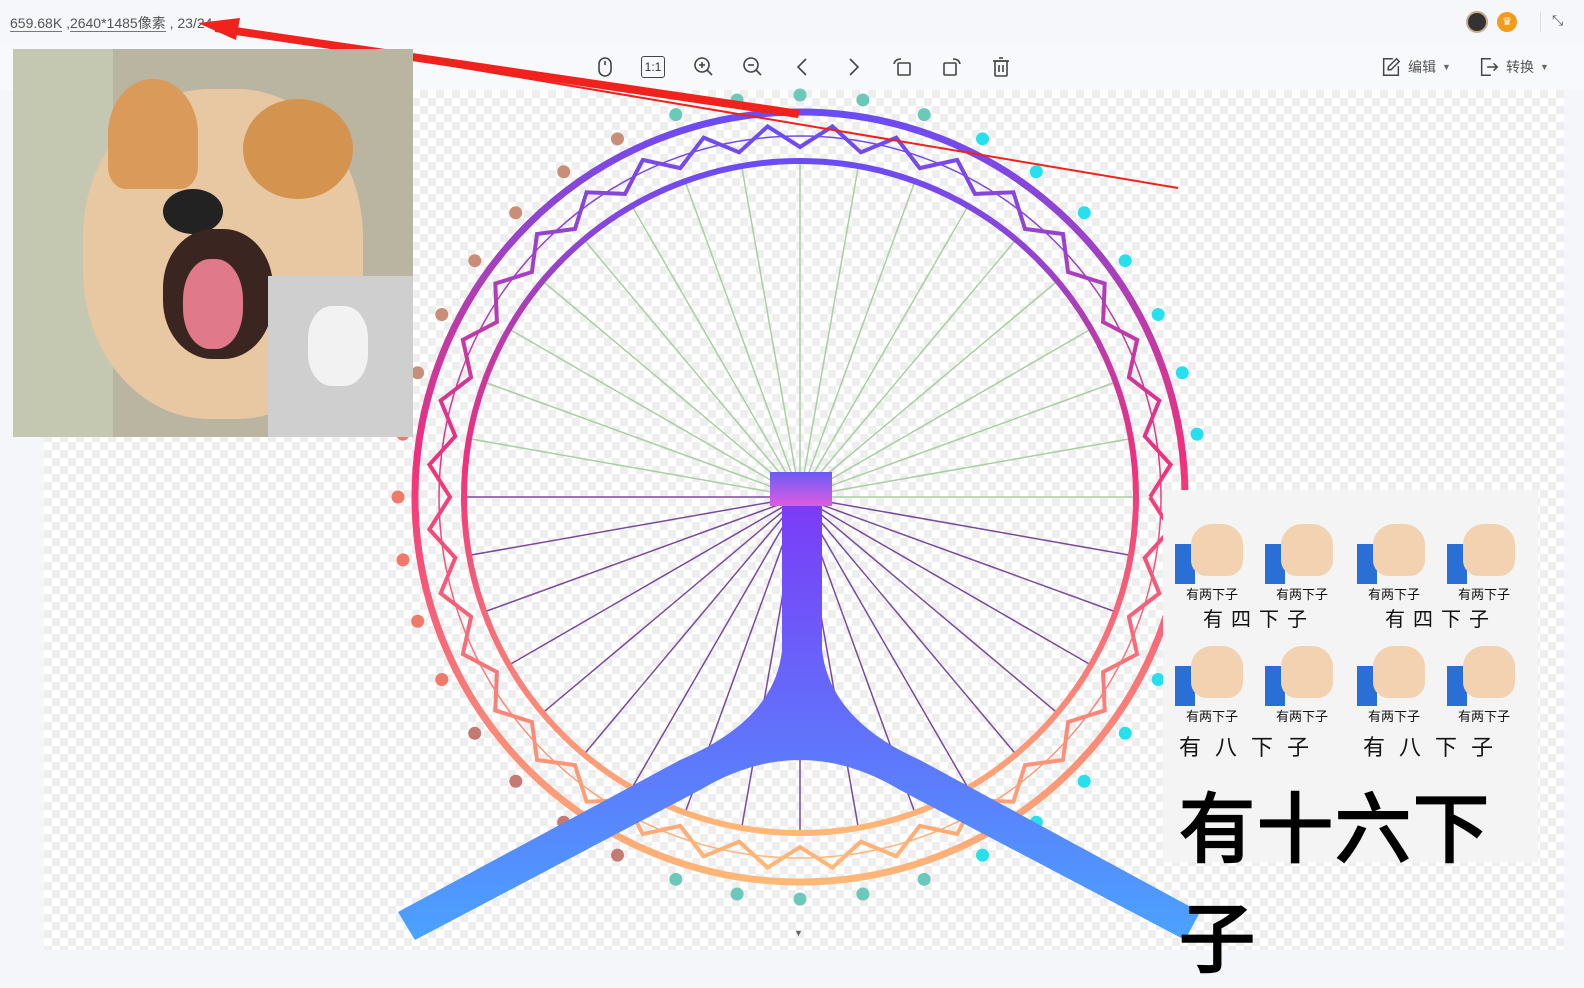 The image size is (1584, 988). I want to click on big-caption: 有十六下子, so click(1335, 885).